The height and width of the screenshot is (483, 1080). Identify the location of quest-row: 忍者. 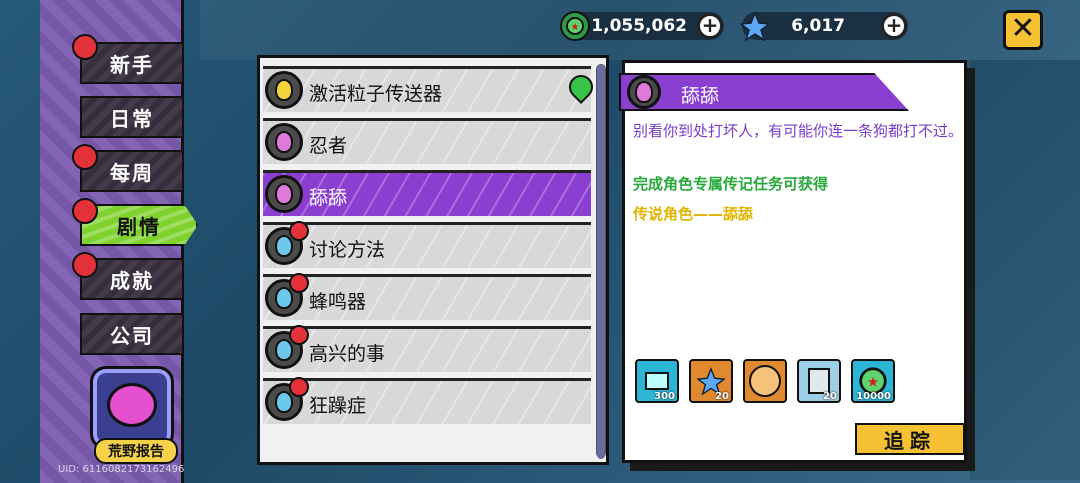
(427, 141).